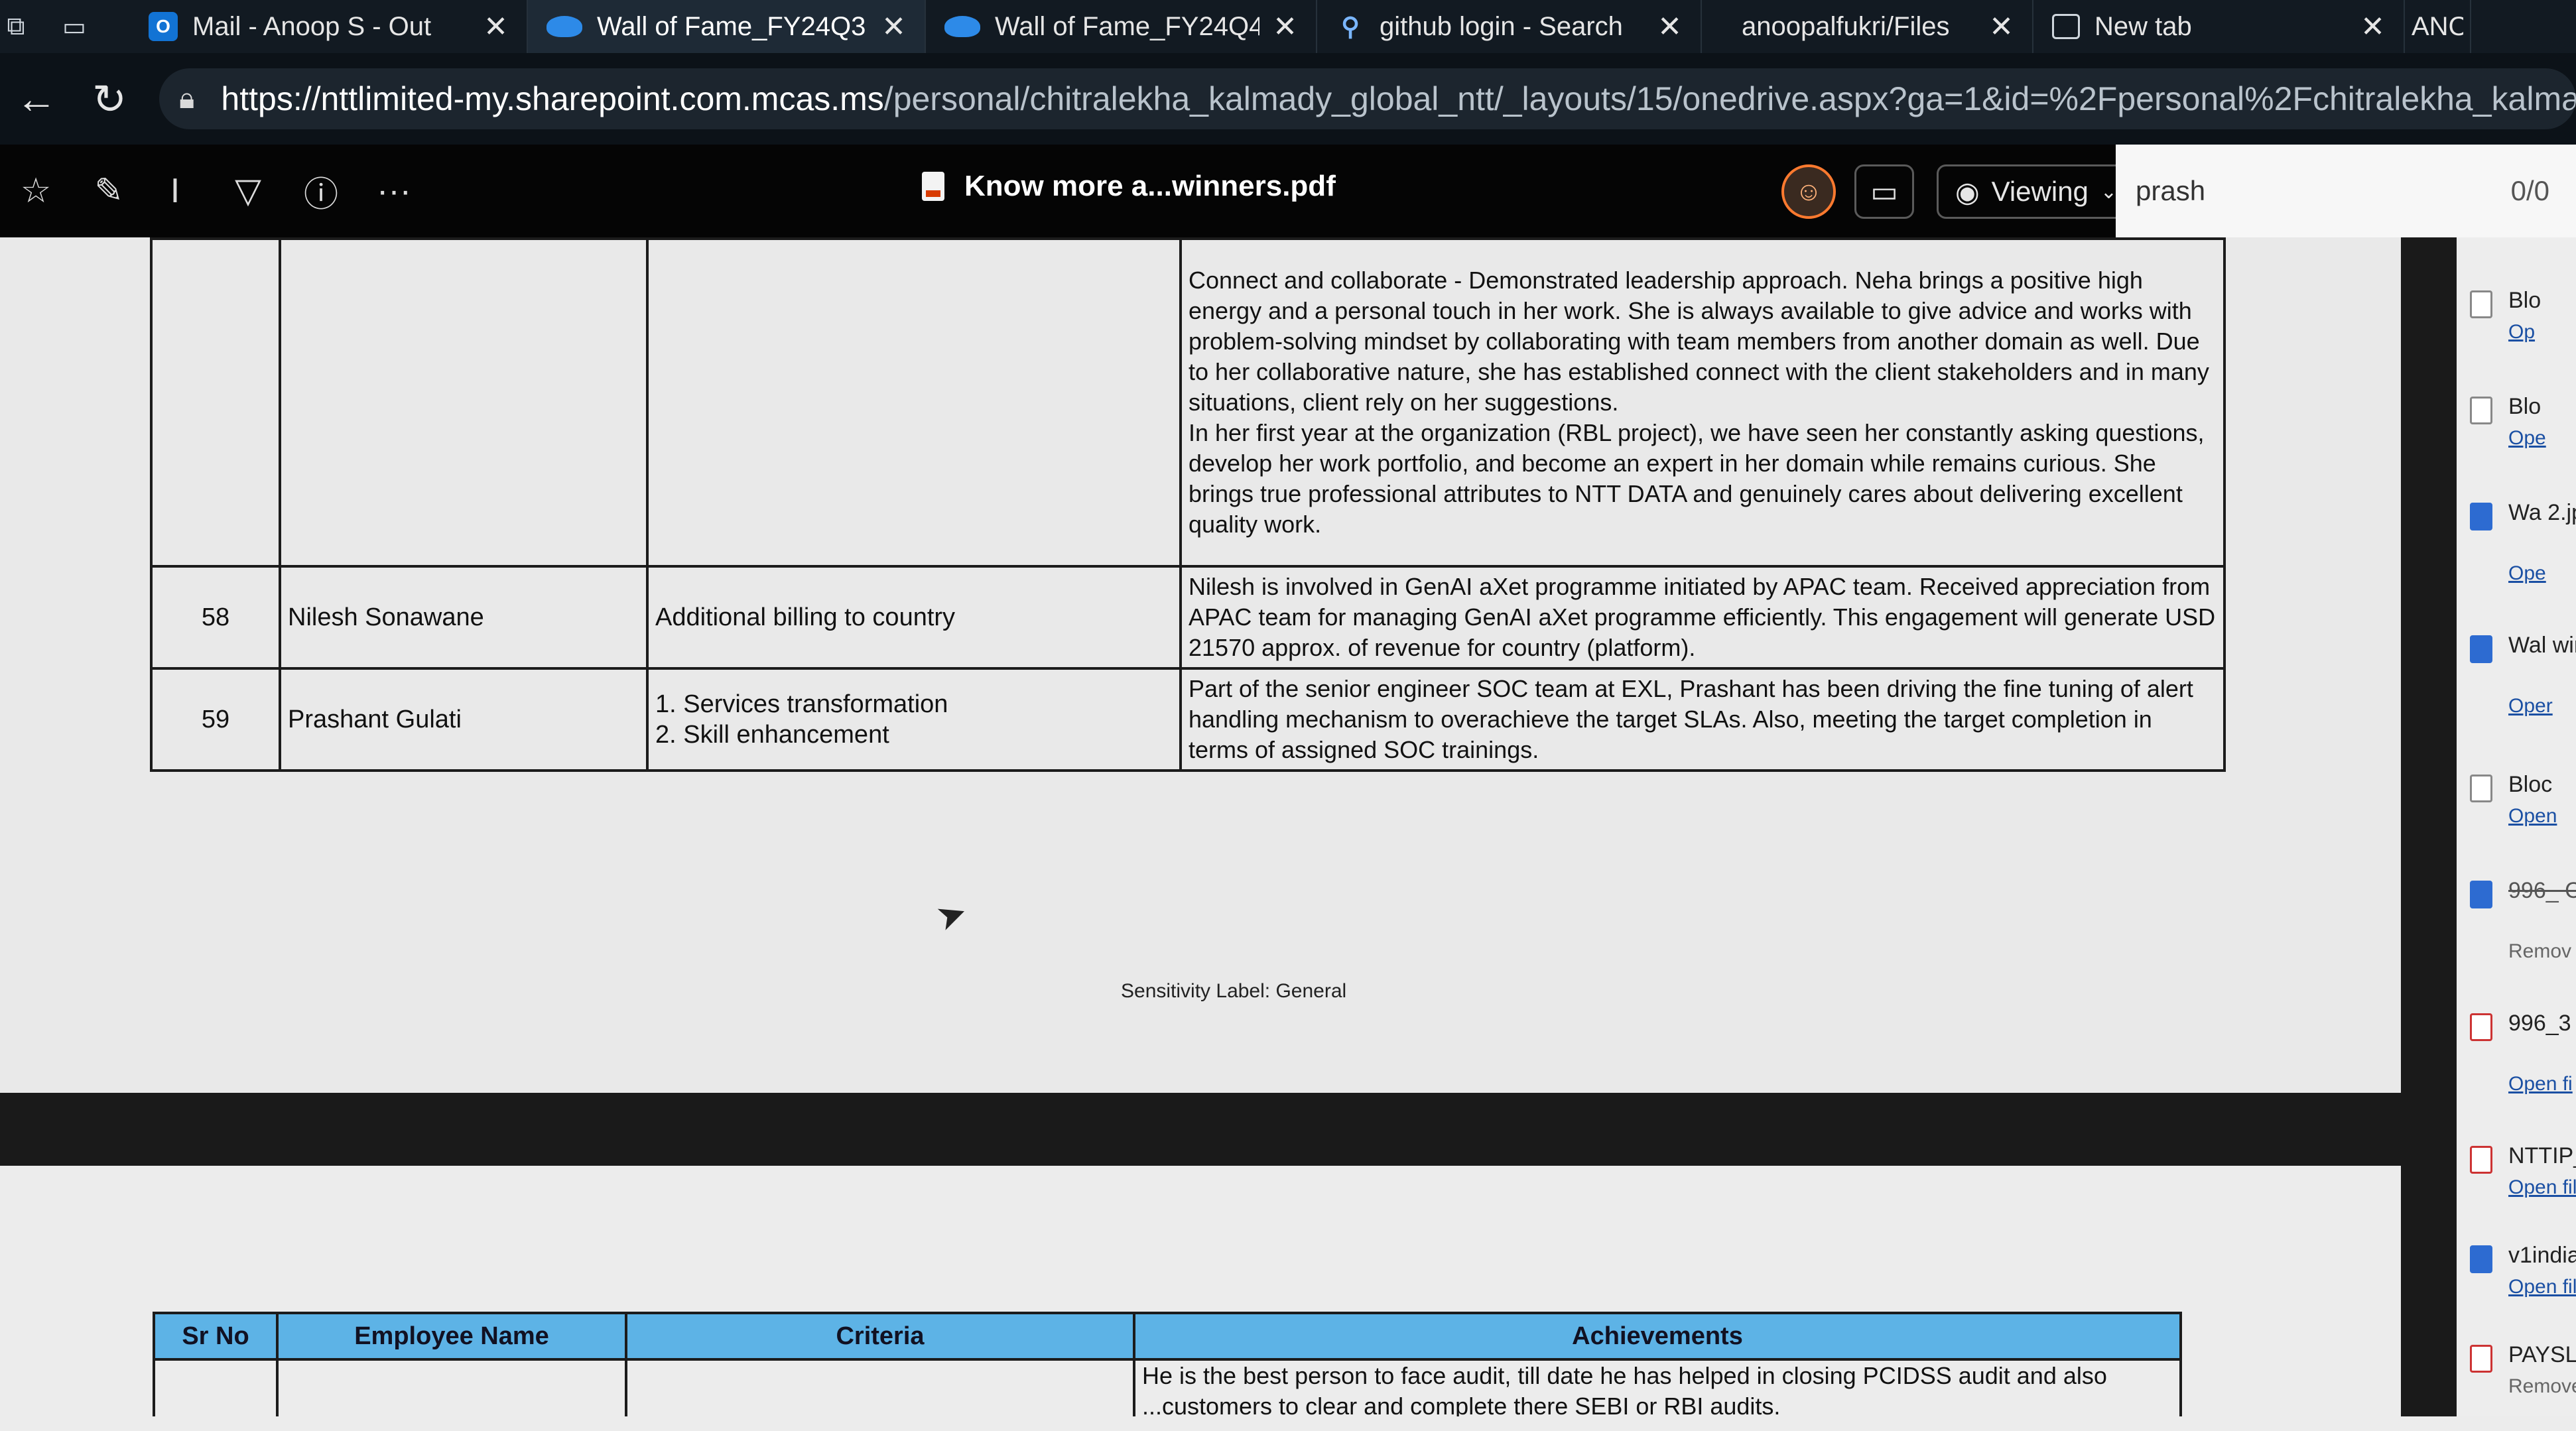  What do you see at coordinates (2324, 191) in the screenshot?
I see `find-input: prash` at bounding box center [2324, 191].